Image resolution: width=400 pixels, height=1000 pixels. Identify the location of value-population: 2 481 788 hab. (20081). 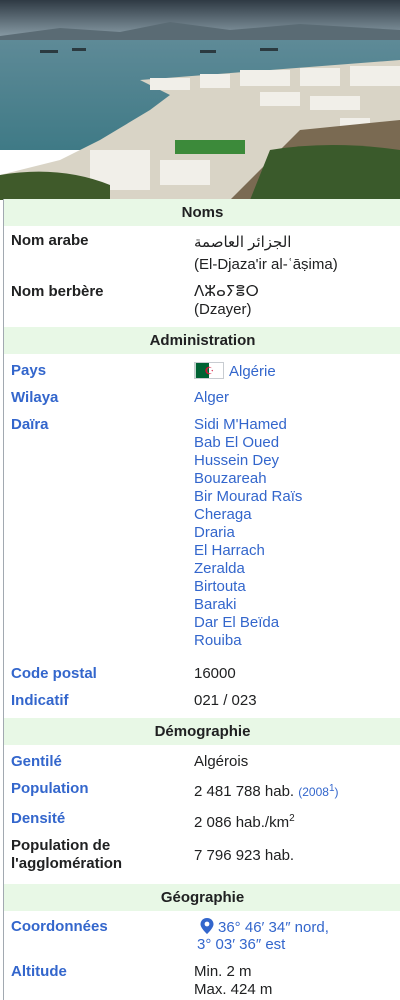
(266, 790).